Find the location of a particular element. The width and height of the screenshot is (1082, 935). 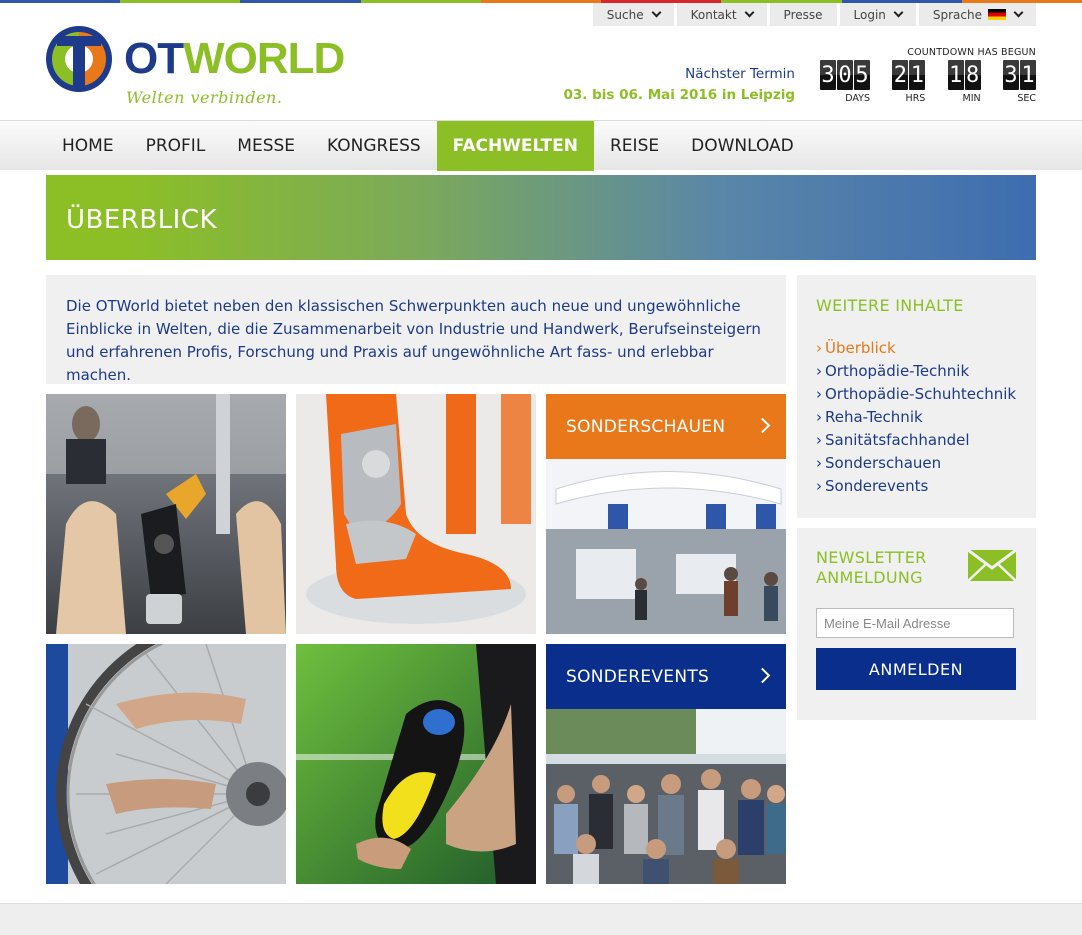

sidebar-link: › Sonderschauen is located at coordinates (916, 463).